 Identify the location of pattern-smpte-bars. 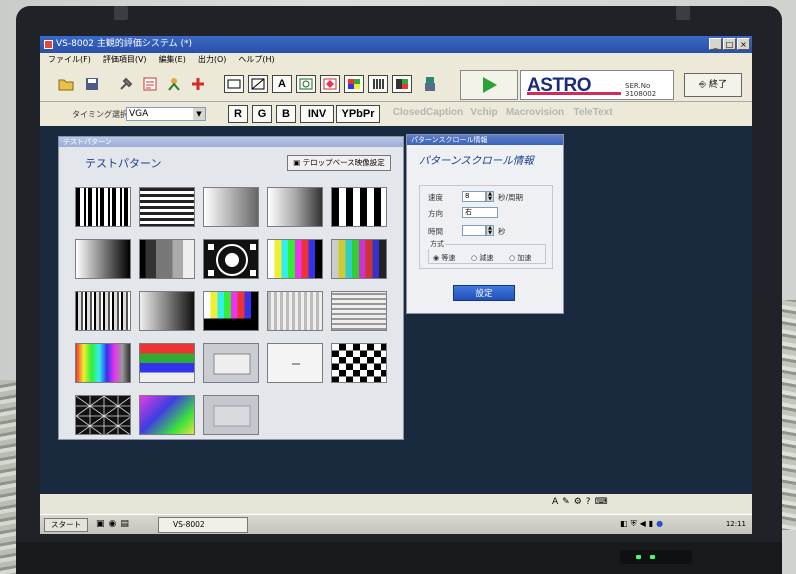
(231, 311).